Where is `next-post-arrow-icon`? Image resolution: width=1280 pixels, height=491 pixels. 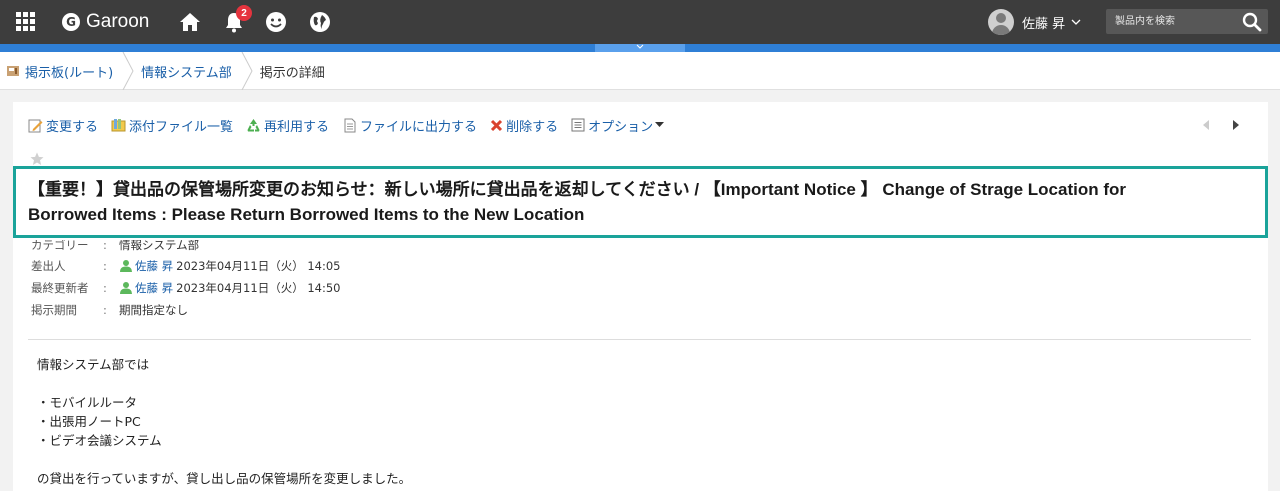
next-post-arrow-icon is located at coordinates (1236, 125).